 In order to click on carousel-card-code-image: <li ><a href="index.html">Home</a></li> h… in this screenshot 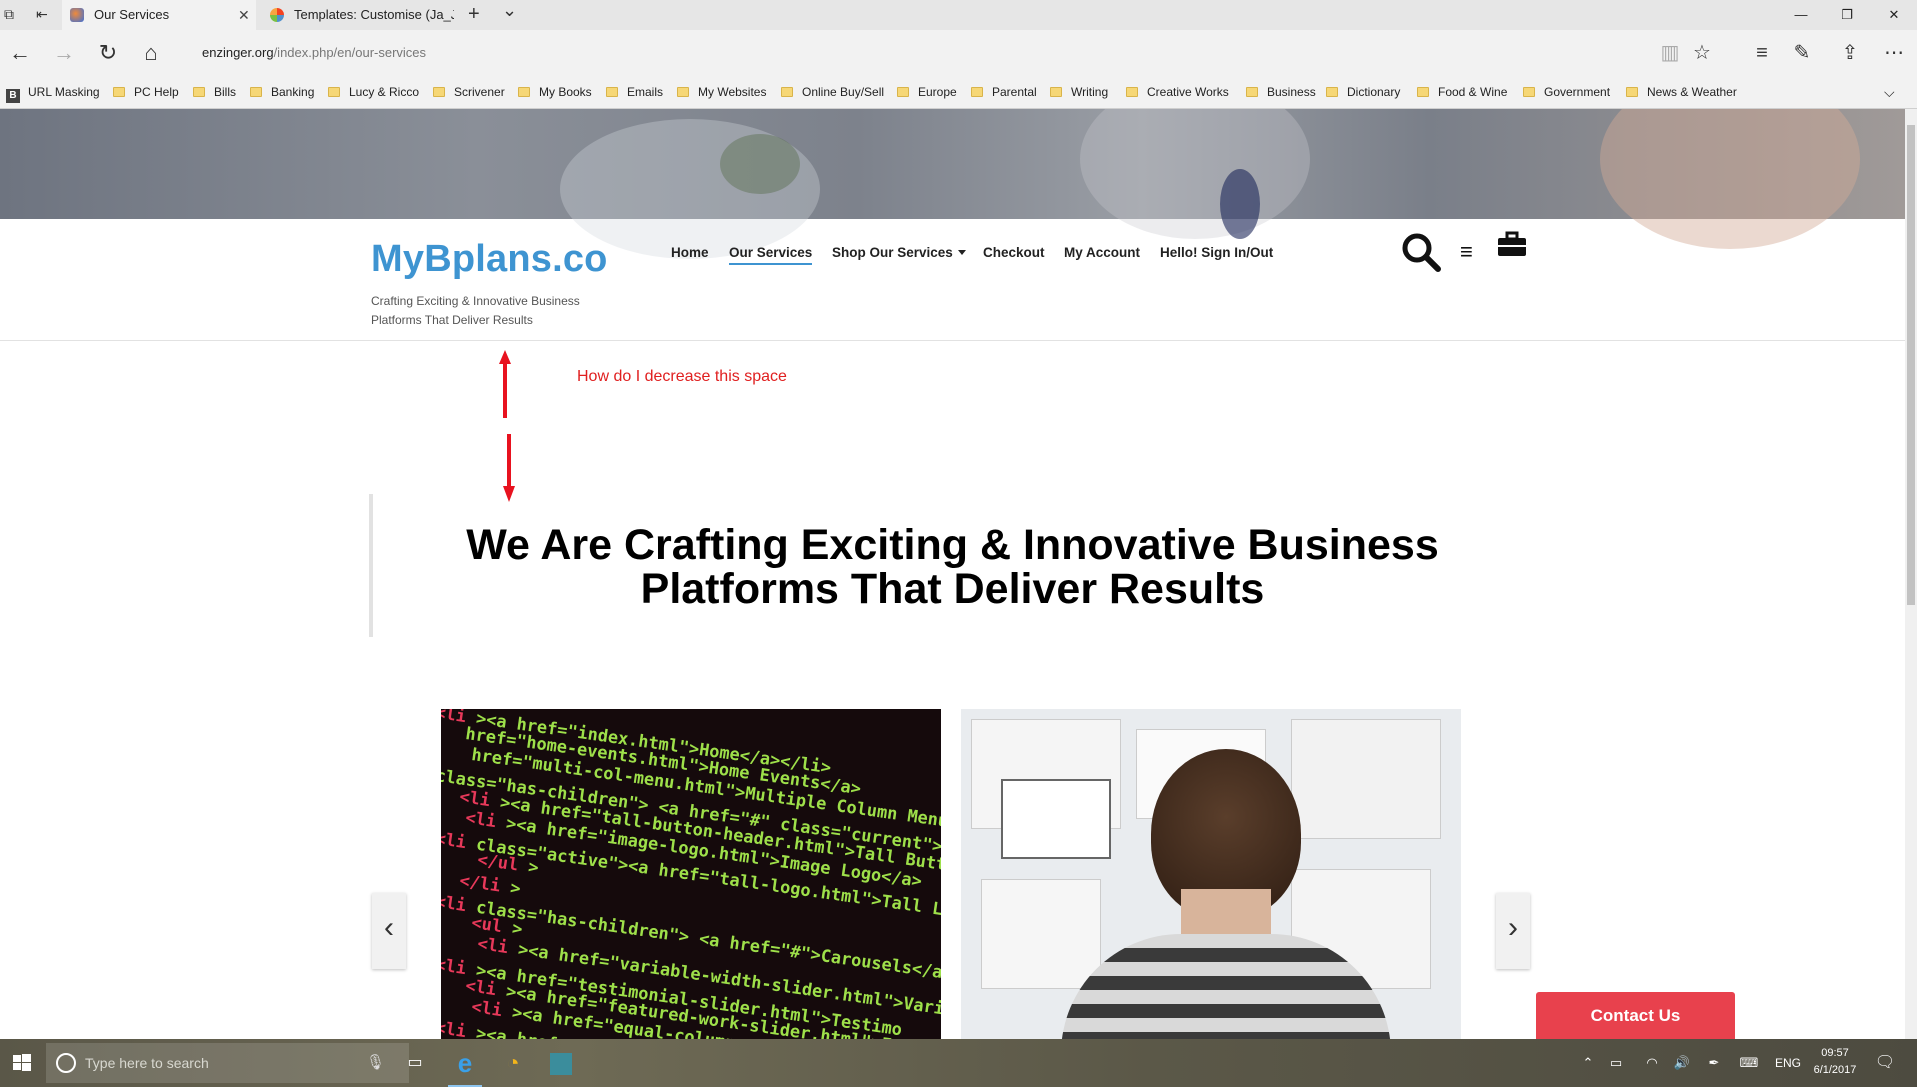, I will do `click(691, 874)`.